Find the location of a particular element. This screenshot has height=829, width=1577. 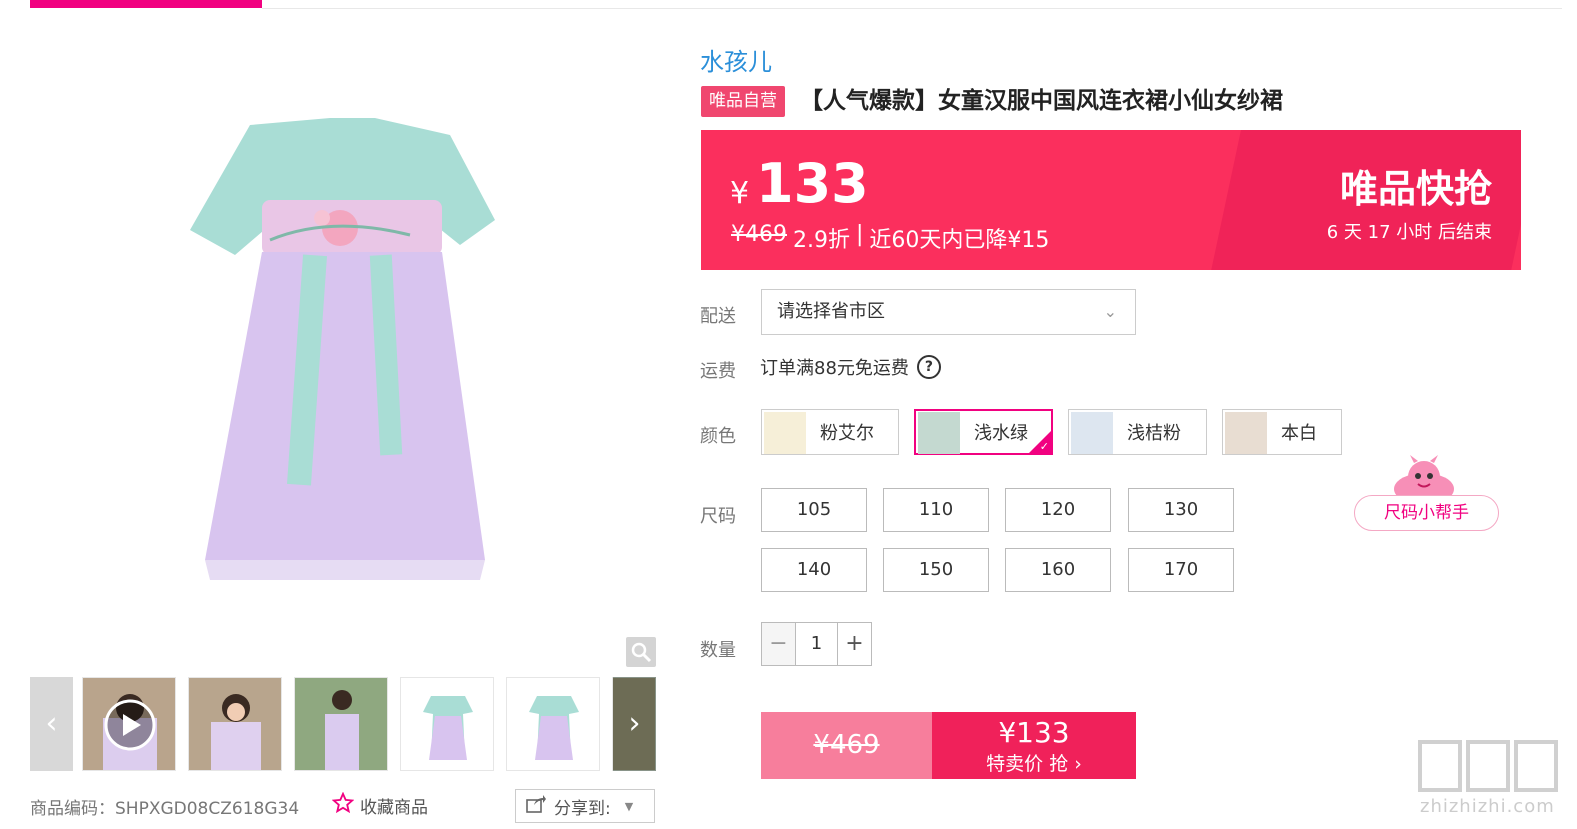

size-option: 110 is located at coordinates (936, 510).